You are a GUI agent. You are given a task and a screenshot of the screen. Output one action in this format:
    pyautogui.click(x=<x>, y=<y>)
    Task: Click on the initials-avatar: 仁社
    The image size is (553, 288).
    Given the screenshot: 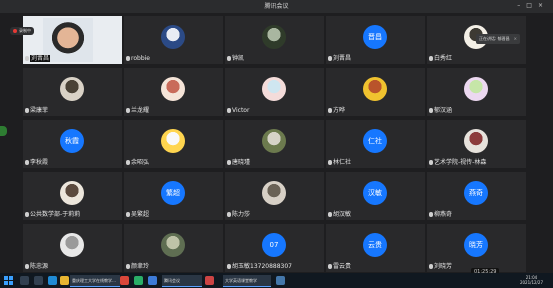 What is the action you would take?
    pyautogui.click(x=375, y=141)
    